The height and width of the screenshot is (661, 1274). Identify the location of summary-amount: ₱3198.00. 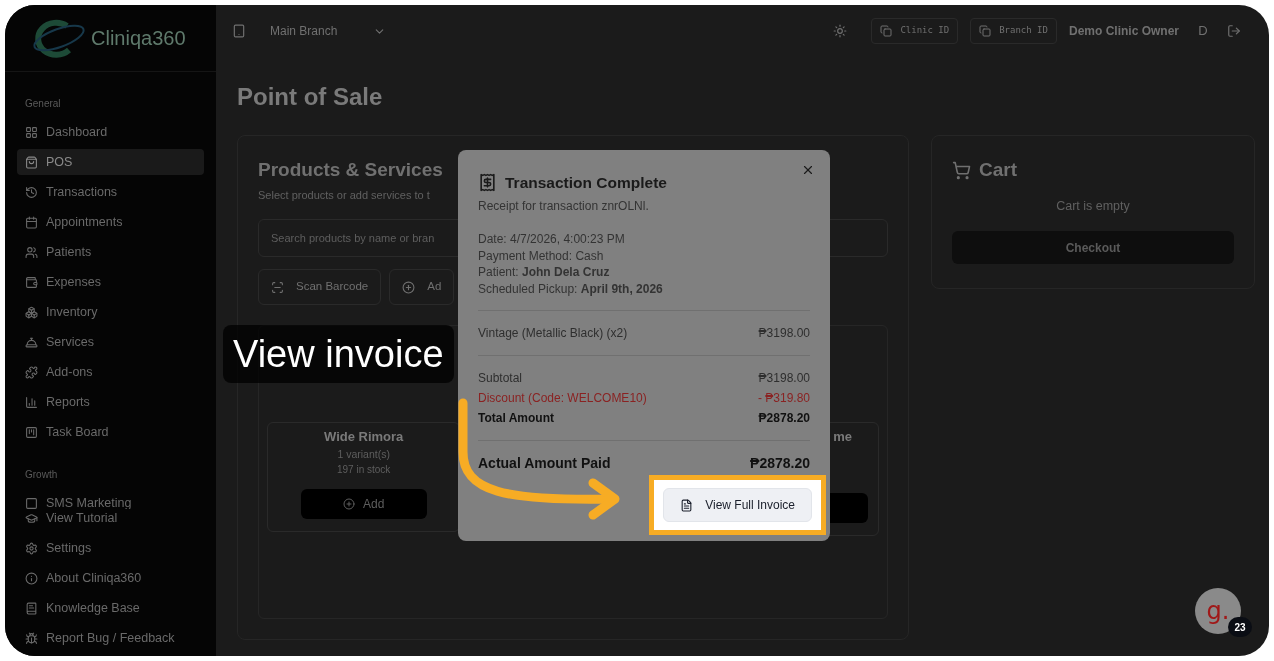
(784, 379).